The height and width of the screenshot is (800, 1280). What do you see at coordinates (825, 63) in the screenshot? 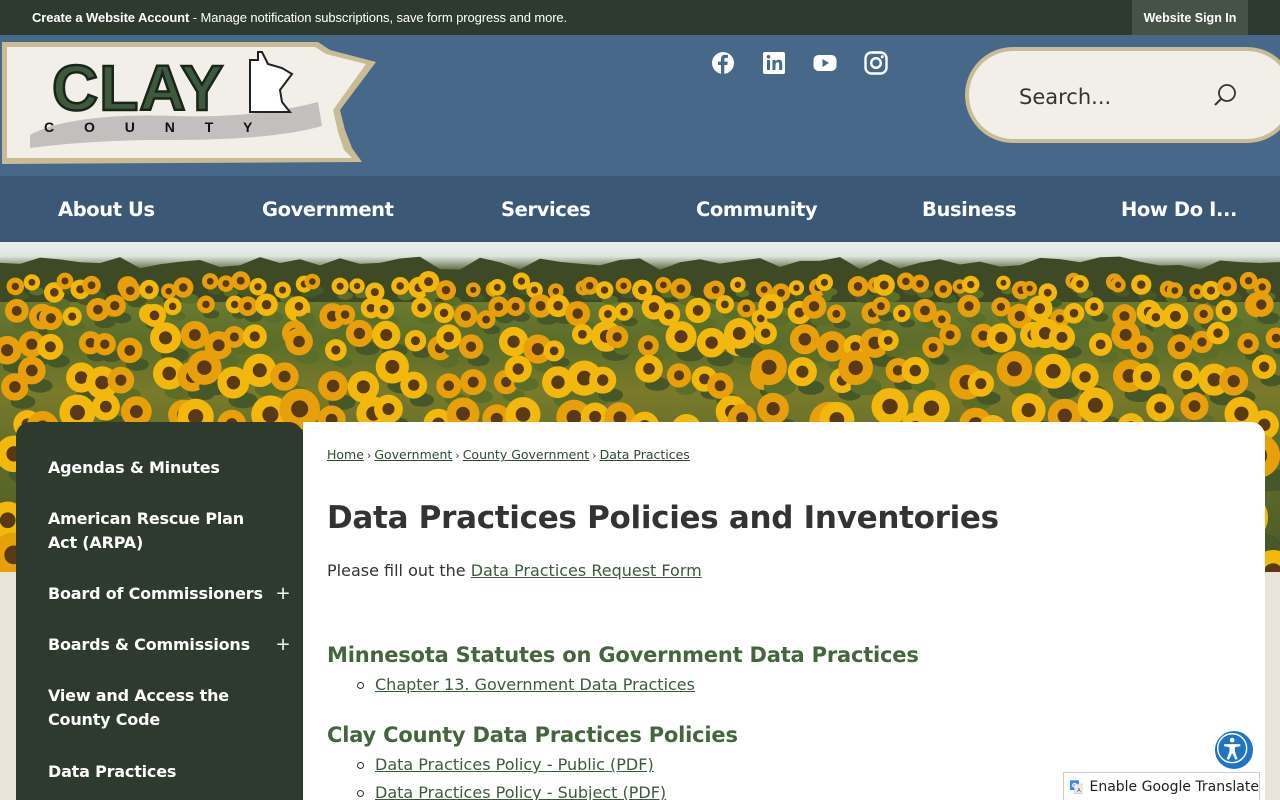
I see `youtube-icon` at bounding box center [825, 63].